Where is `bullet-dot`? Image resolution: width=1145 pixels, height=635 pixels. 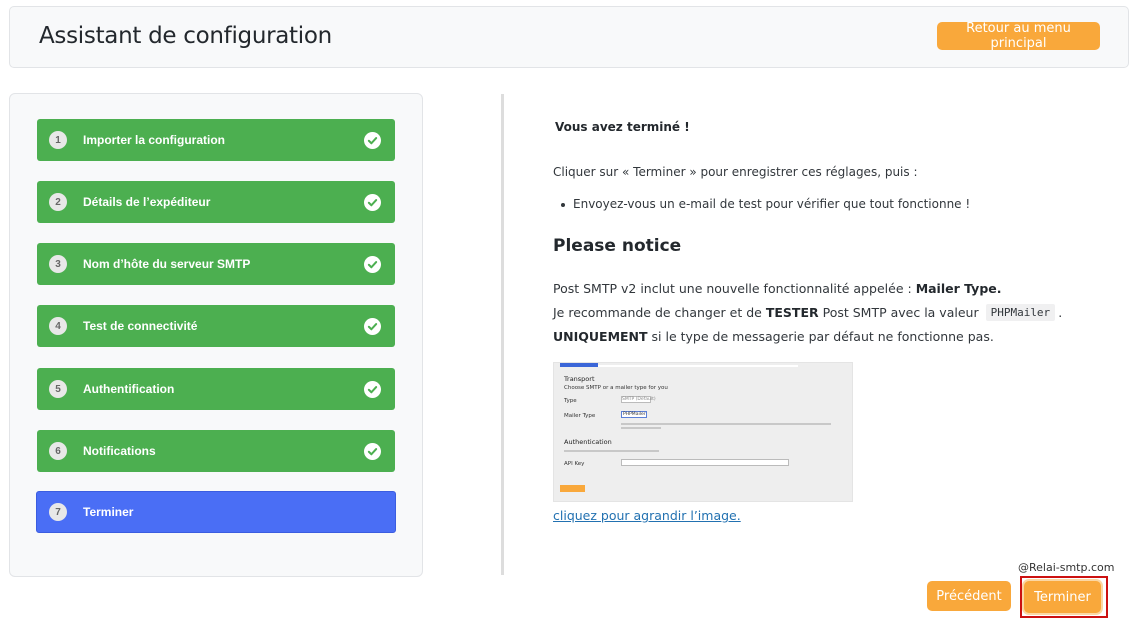 bullet-dot is located at coordinates (563, 205).